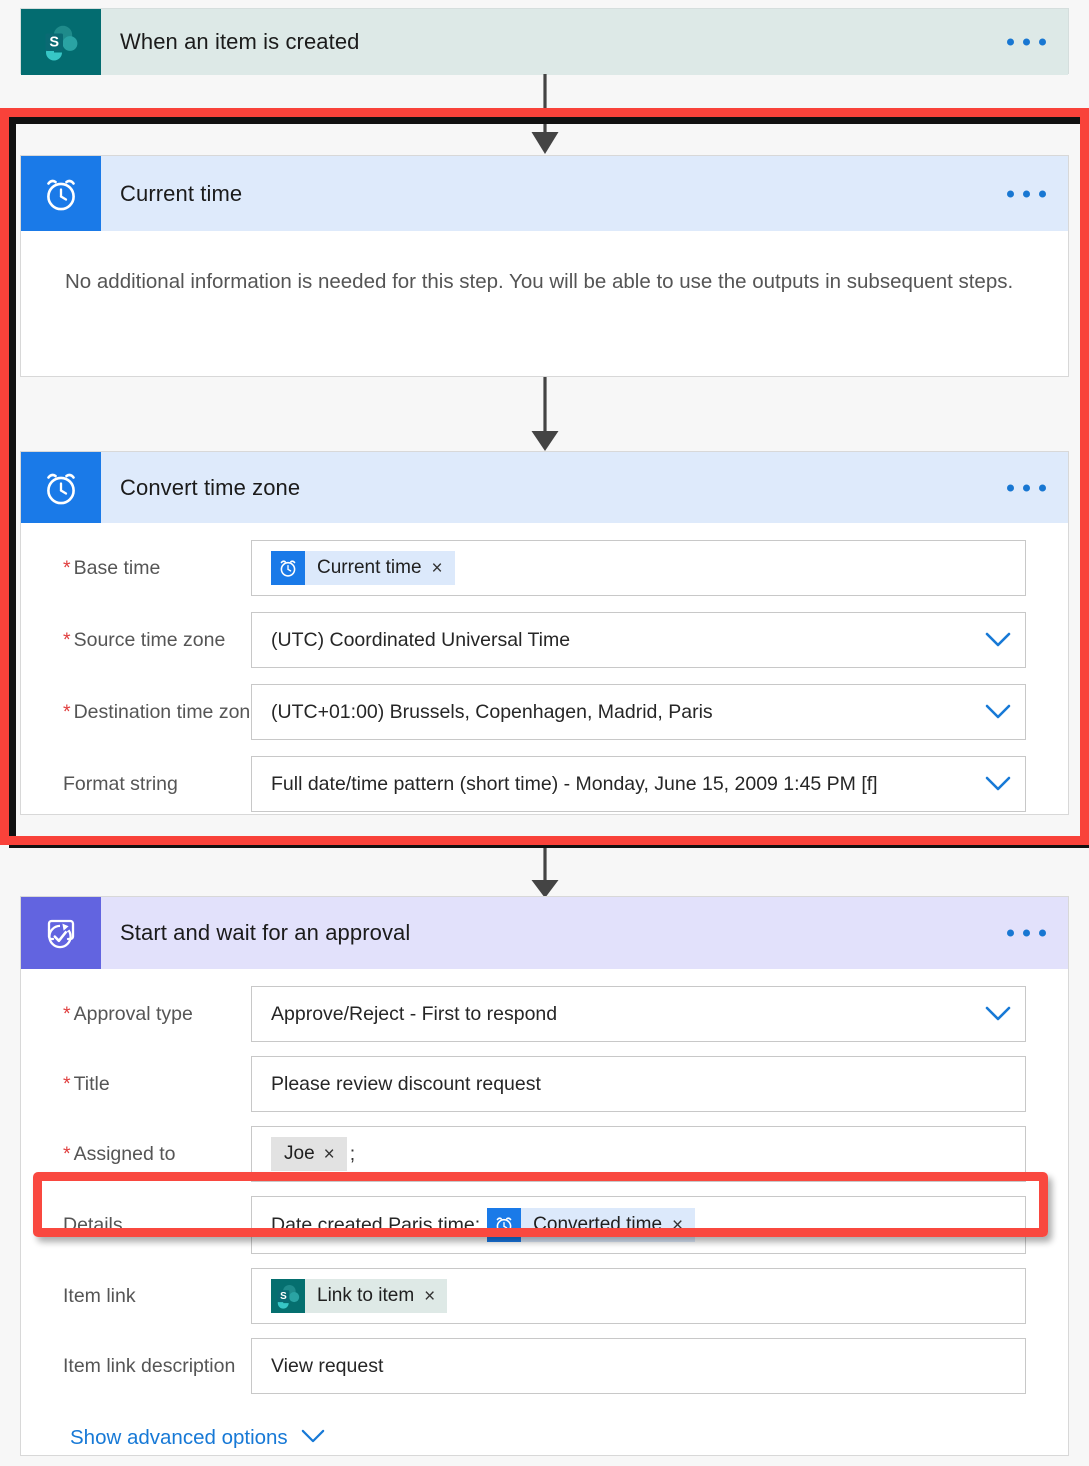 This screenshot has height=1466, width=1089. What do you see at coordinates (120, 783) in the screenshot?
I see `label-format-string: Format string` at bounding box center [120, 783].